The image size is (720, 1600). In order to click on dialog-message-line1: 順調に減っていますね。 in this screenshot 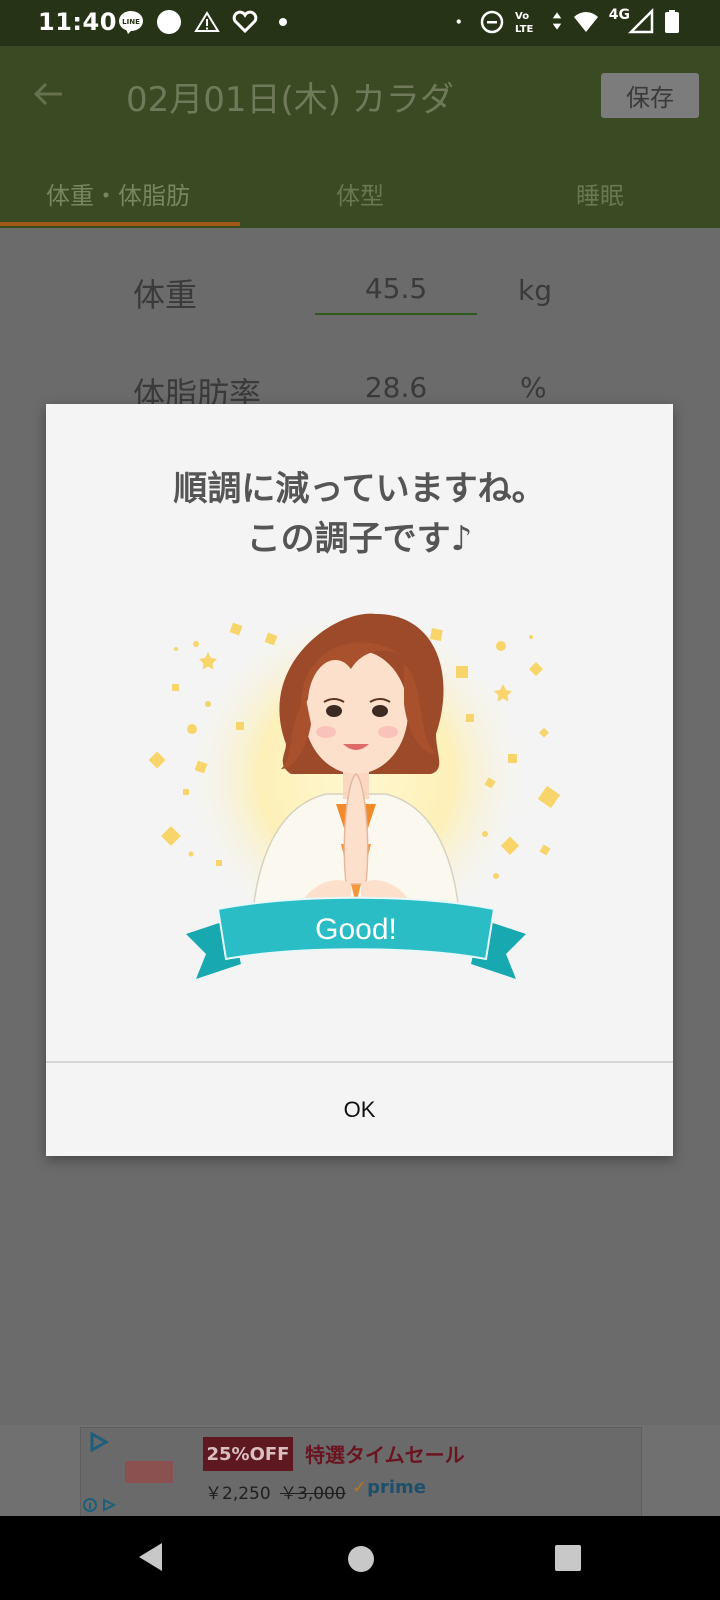, I will do `click(359, 489)`.